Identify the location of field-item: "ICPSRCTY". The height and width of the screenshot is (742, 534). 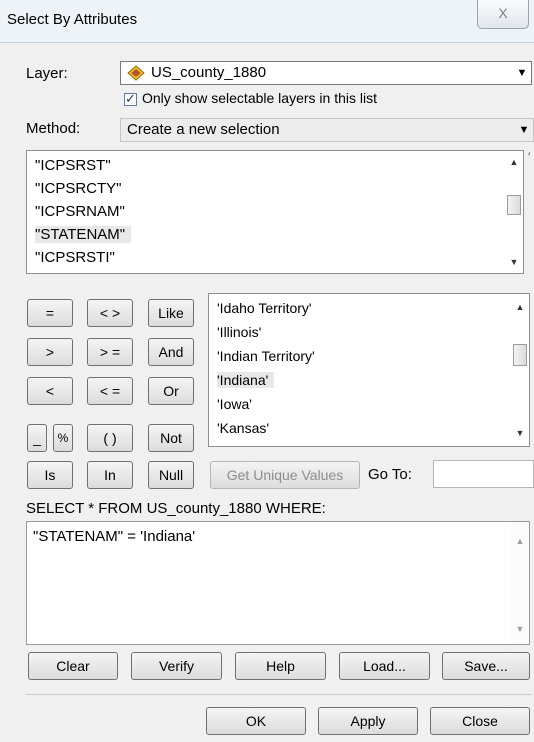
(78, 188).